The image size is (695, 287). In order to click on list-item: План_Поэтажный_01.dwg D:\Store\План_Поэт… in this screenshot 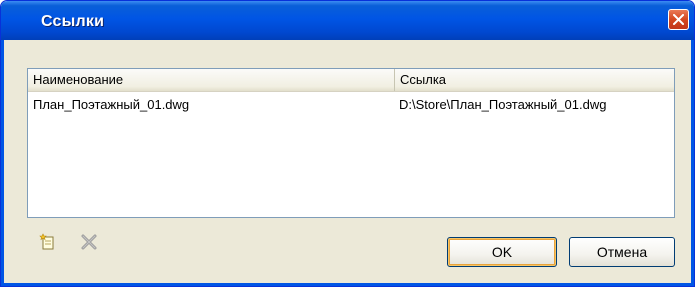, I will do `click(351, 105)`.